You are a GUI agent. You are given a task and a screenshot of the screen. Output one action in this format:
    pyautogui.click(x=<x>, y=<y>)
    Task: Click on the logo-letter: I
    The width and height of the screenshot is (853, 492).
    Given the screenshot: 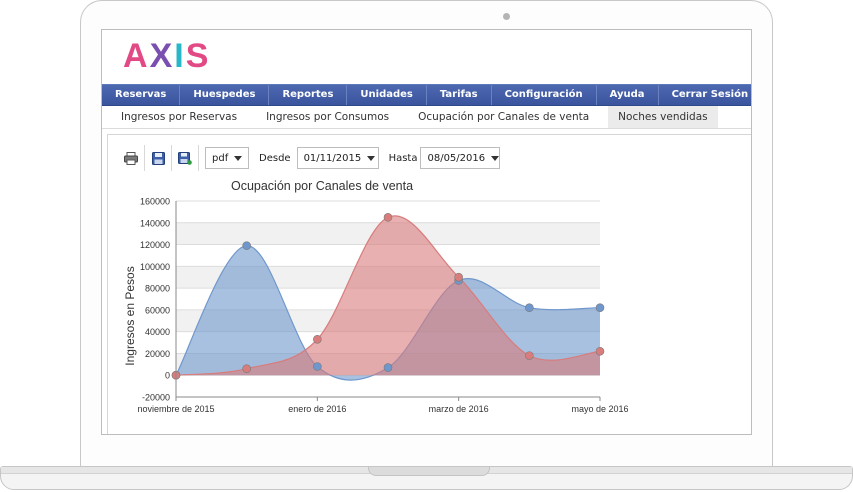 What is the action you would take?
    pyautogui.click(x=180, y=56)
    